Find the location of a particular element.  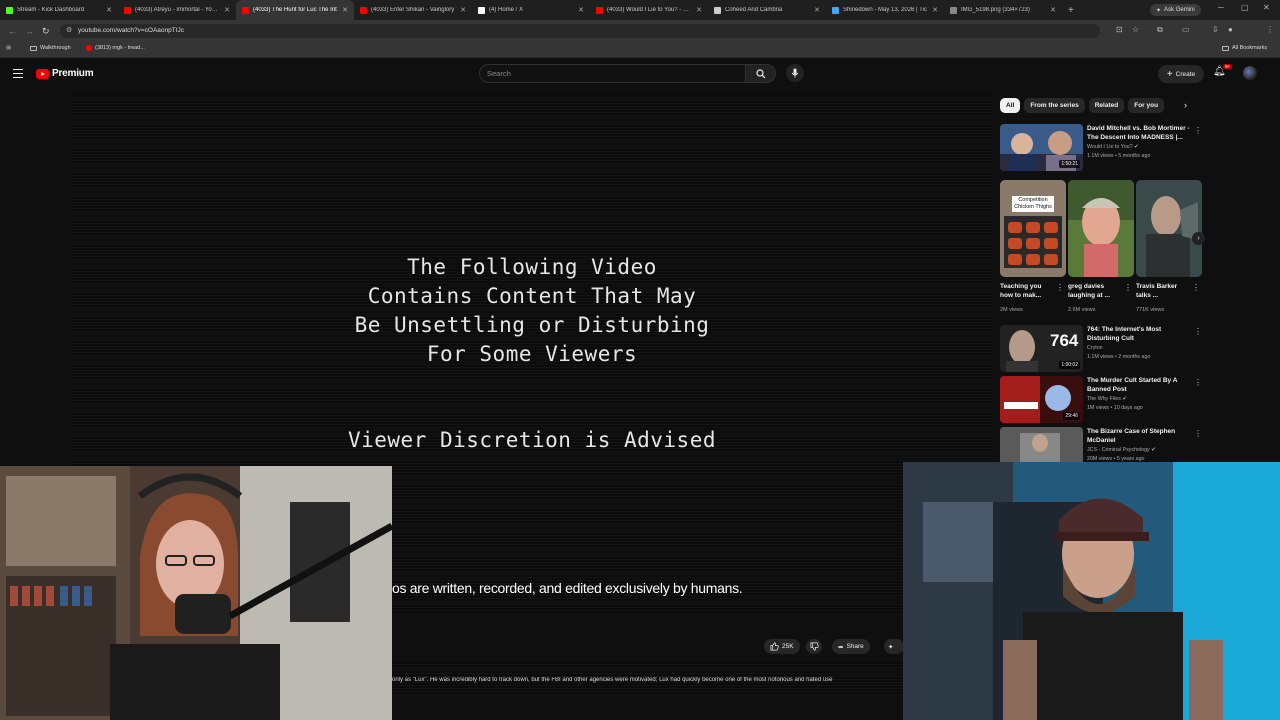

browser-tab: Coheed And Cambria ✕ is located at coordinates (767, 10).